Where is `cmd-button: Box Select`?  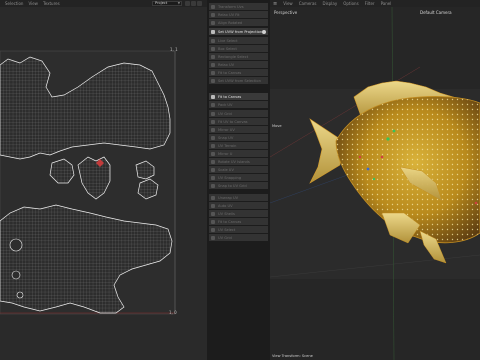 cmd-button: Box Select is located at coordinates (238, 48).